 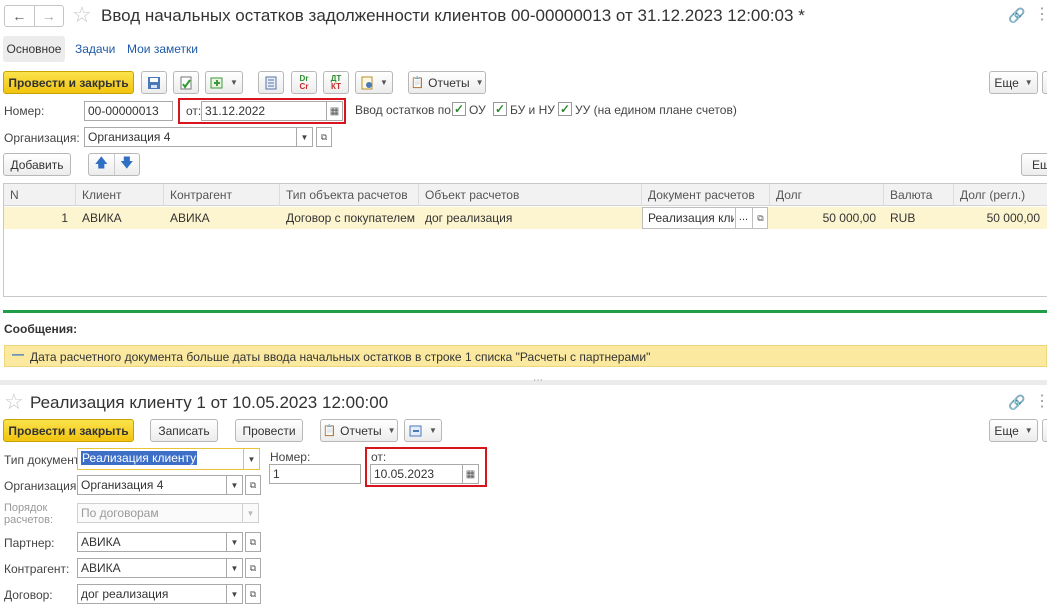 I want to click on kt-label: КТ, so click(x=336, y=86).